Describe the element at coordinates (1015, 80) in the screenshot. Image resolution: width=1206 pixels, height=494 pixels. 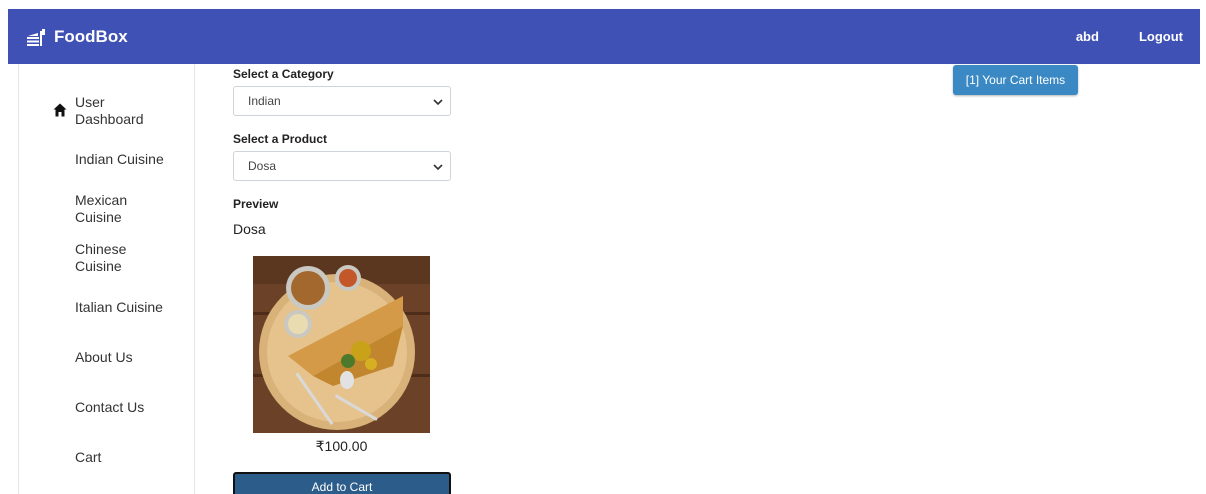
I see `cart-items-button: [1] Your Cart Items` at that location.